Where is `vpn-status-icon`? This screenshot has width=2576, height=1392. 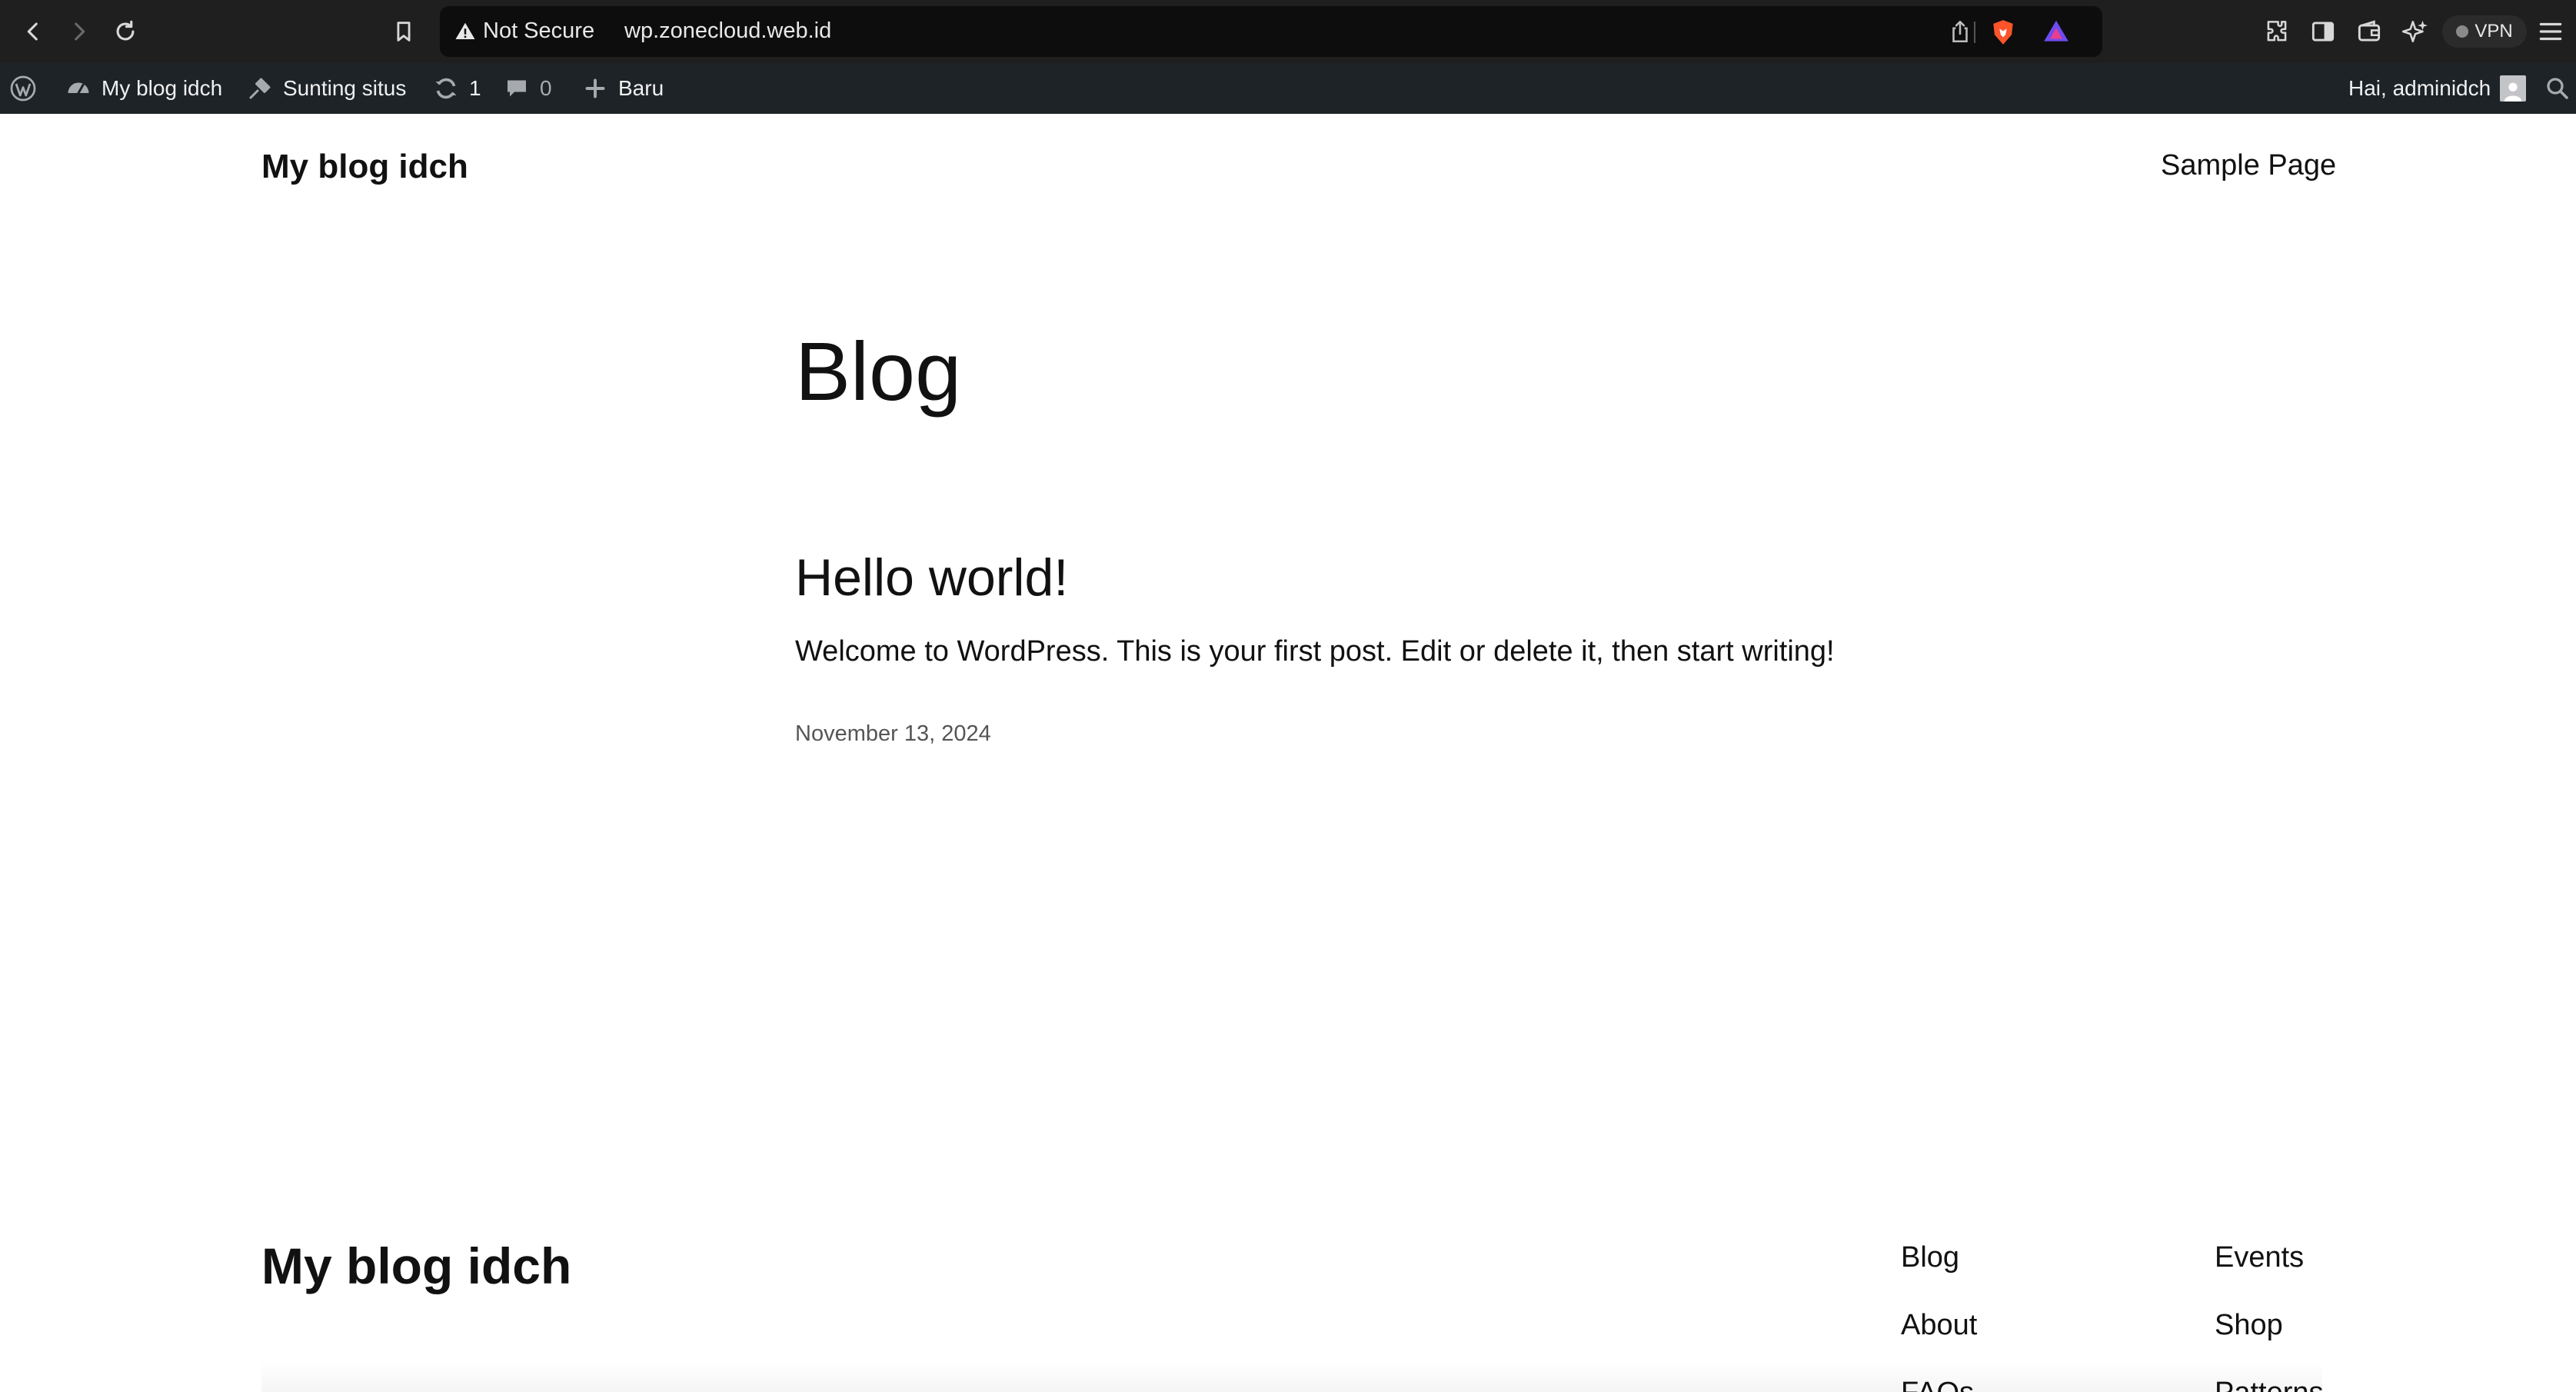 vpn-status-icon is located at coordinates (2462, 31).